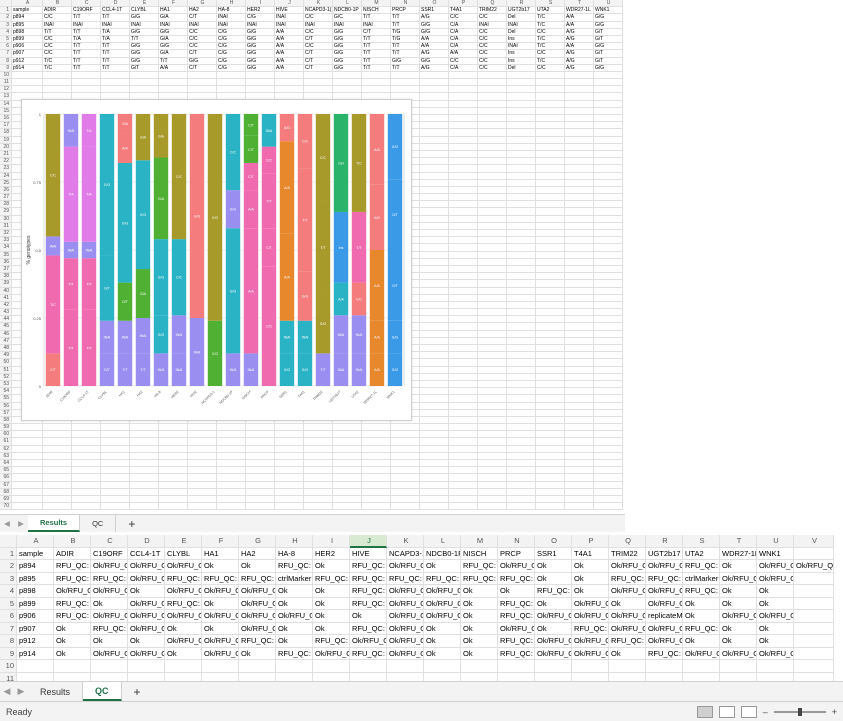 This screenshot has width=843, height=721. I want to click on add-sheet-button: +, so click(131, 523).